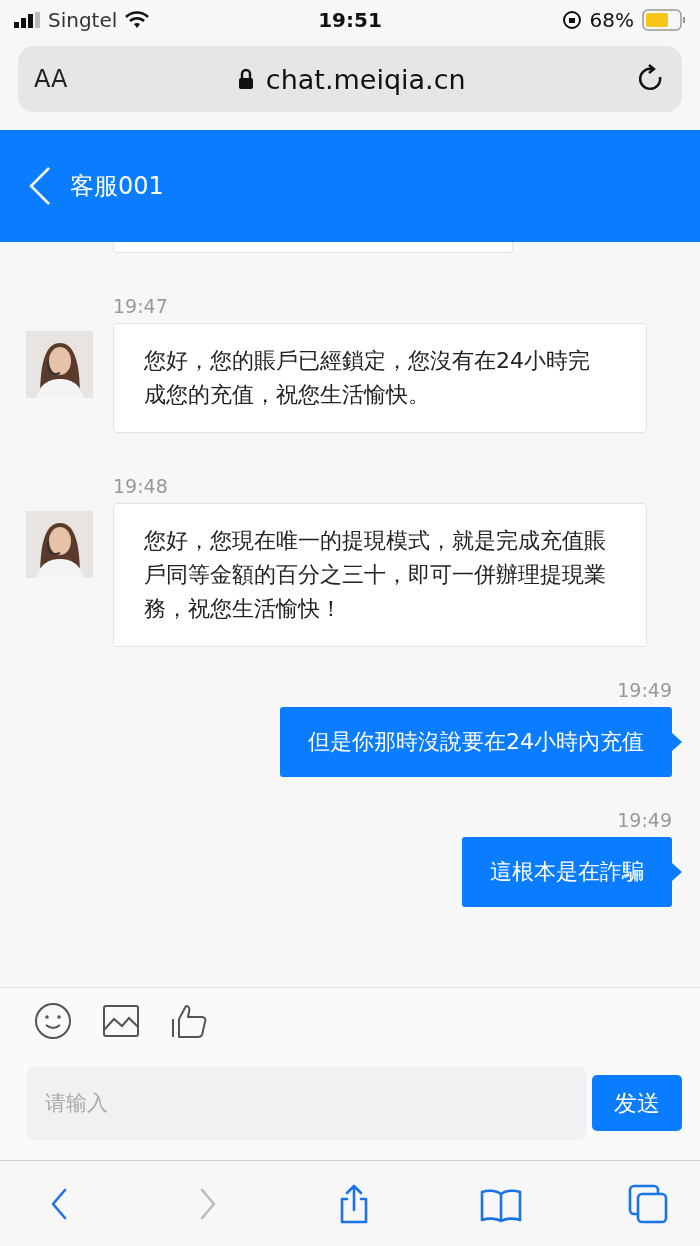 The image size is (700, 1246). What do you see at coordinates (664, 20) in the screenshot?
I see `battery-icon` at bounding box center [664, 20].